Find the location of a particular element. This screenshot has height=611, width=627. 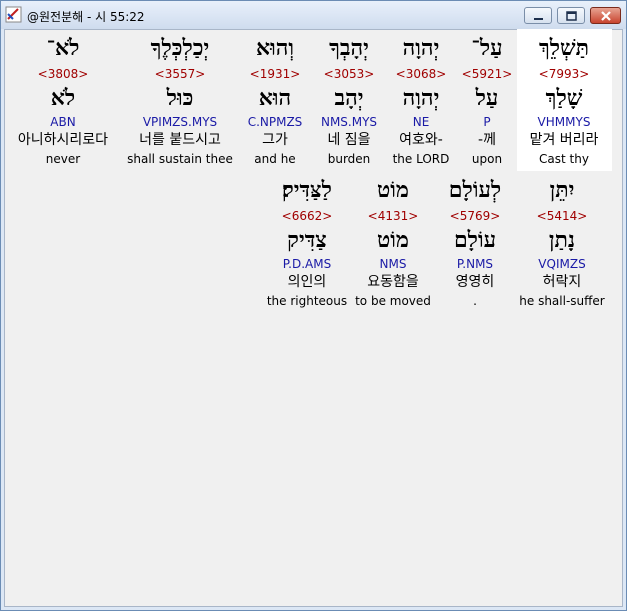

korean-gloss: 그가 is located at coordinates (275, 140).